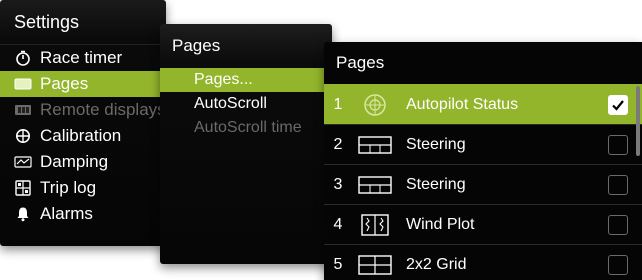  What do you see at coordinates (66, 213) in the screenshot?
I see `menu-item-label: Alarms` at bounding box center [66, 213].